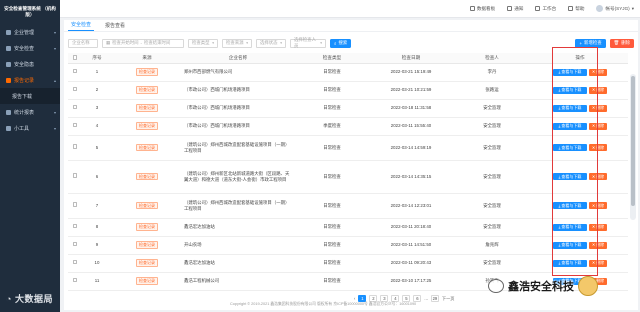 Image resolution: width=640 pixels, height=312 pixels. I want to click on select-all-cell, so click(75, 58).